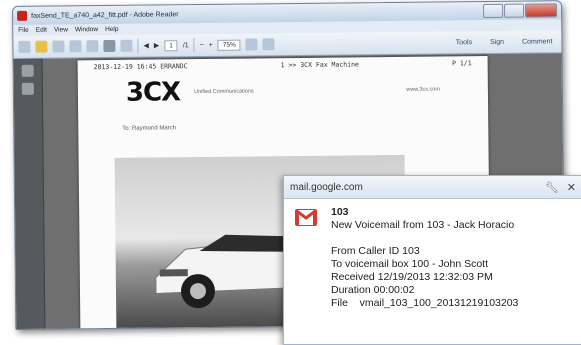 The image size is (581, 345). Describe the element at coordinates (464, 42) in the screenshot. I see `tools-button: Tools` at that location.